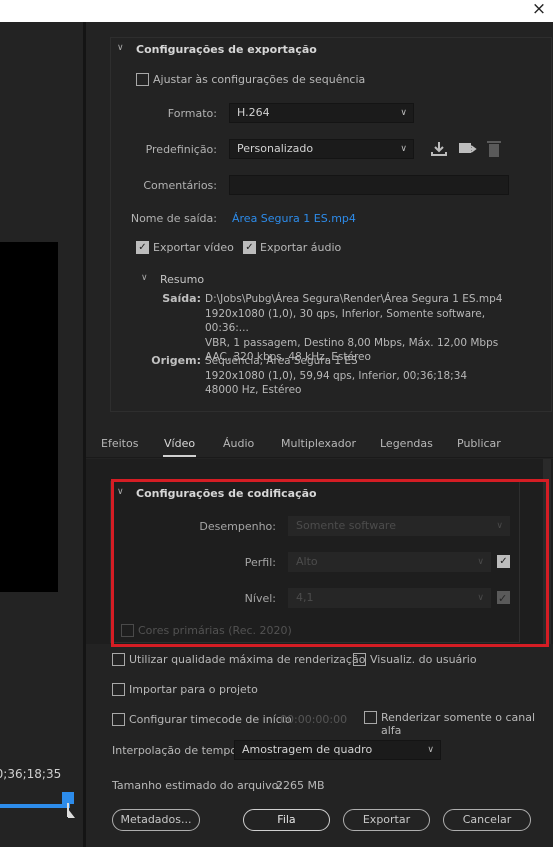 The width and height of the screenshot is (553, 847). I want to click on tab-effects: Efeitos, so click(119, 443).